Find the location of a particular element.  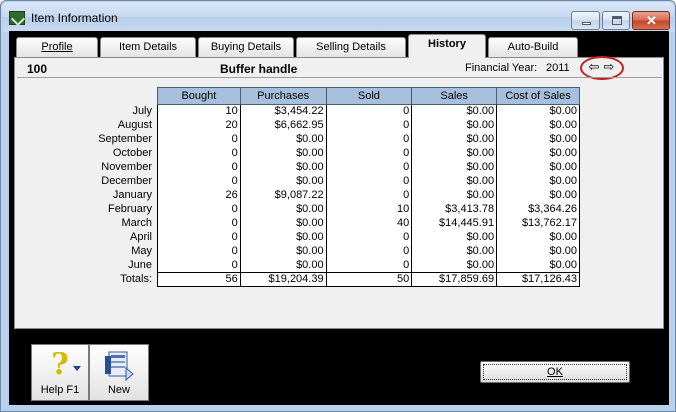

month-label: August is located at coordinates (134, 125).